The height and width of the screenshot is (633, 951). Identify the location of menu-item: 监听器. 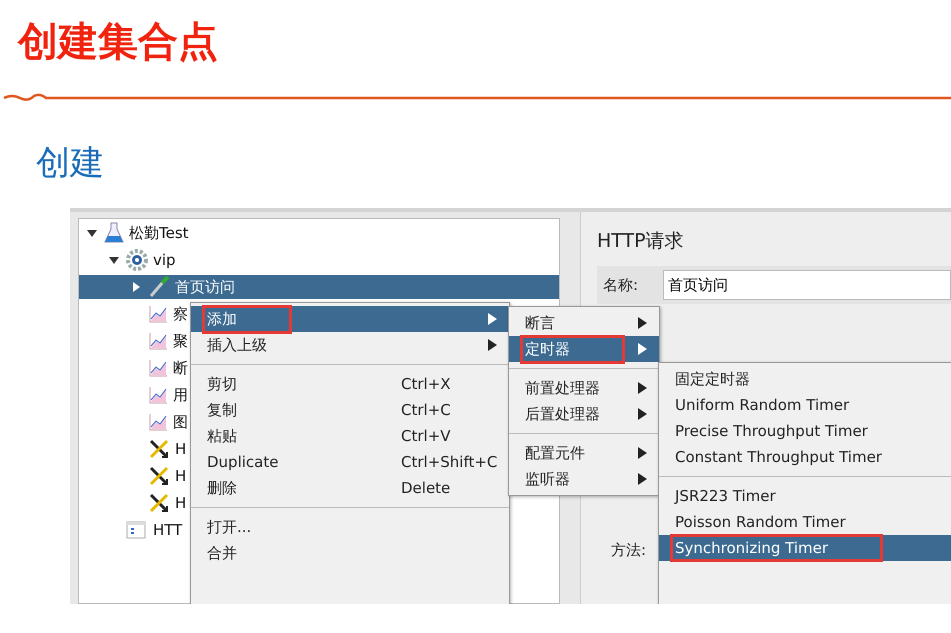
(584, 479).